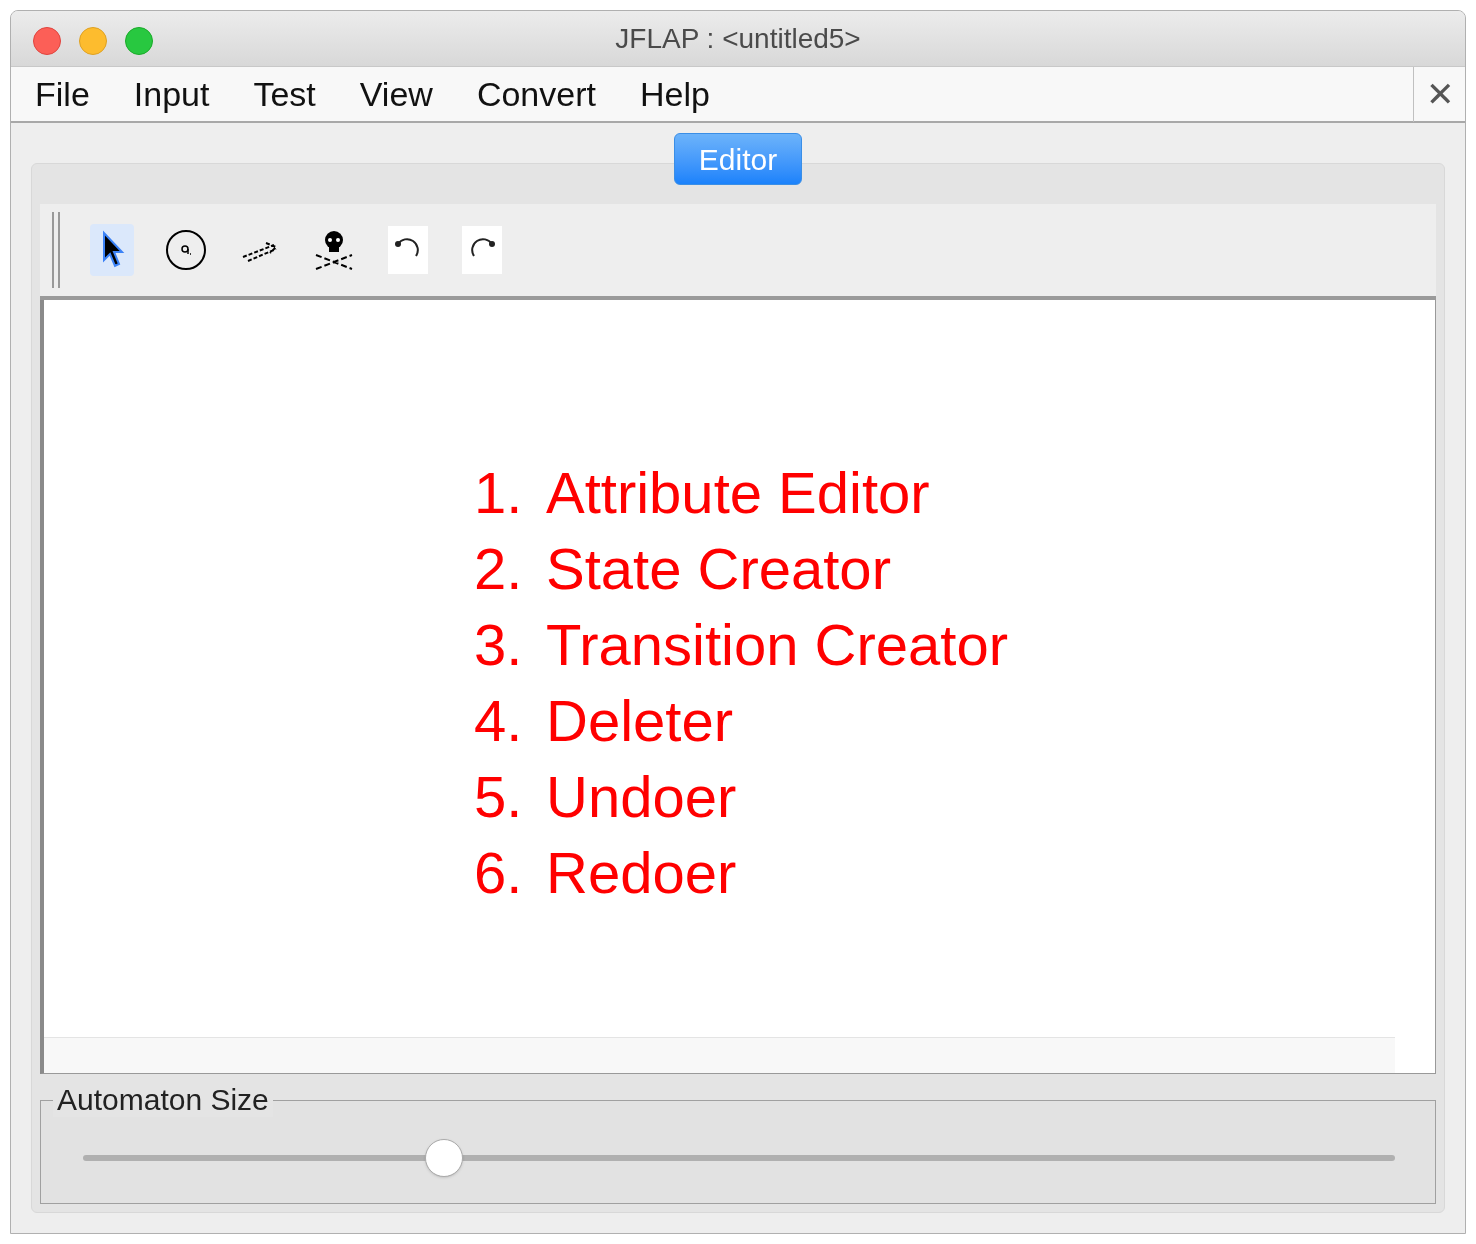  Describe the element at coordinates (674, 94) in the screenshot. I see `menu-item: Help` at that location.